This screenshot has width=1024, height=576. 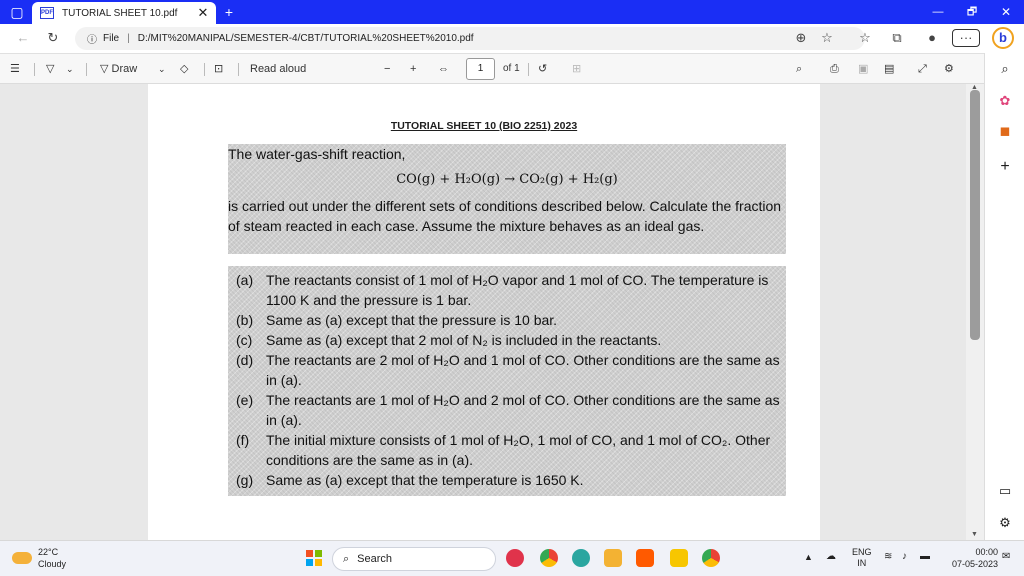 What do you see at coordinates (92, 38) in the screenshot?
I see `info-icon: ⓘ` at bounding box center [92, 38].